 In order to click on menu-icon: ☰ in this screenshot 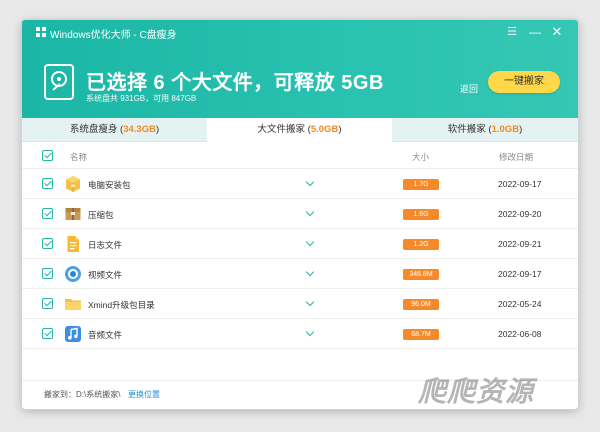, I will do `click(512, 32)`.